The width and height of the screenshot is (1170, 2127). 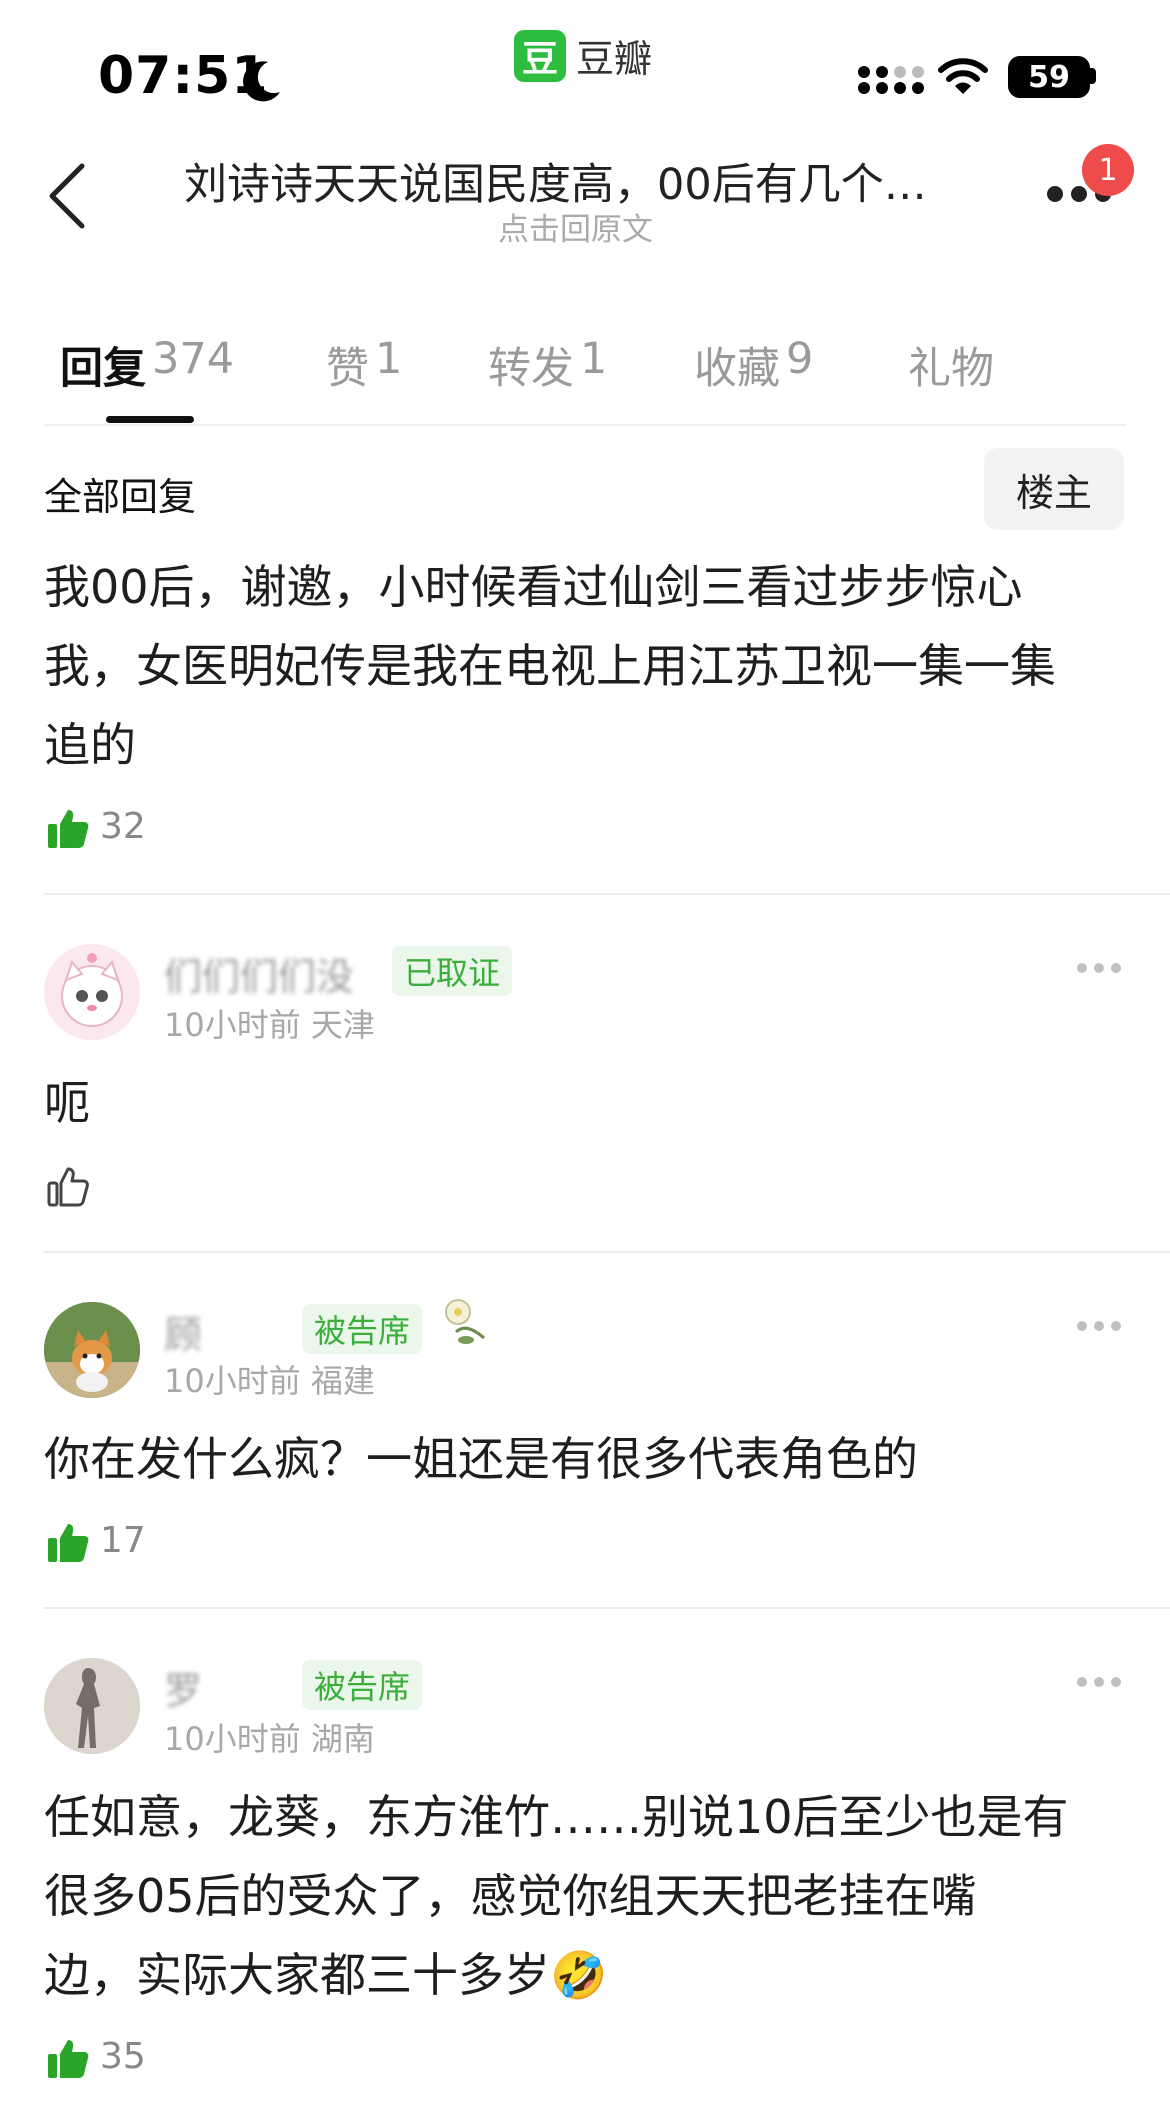 I want to click on tab-label: 赞, so click(x=347, y=369).